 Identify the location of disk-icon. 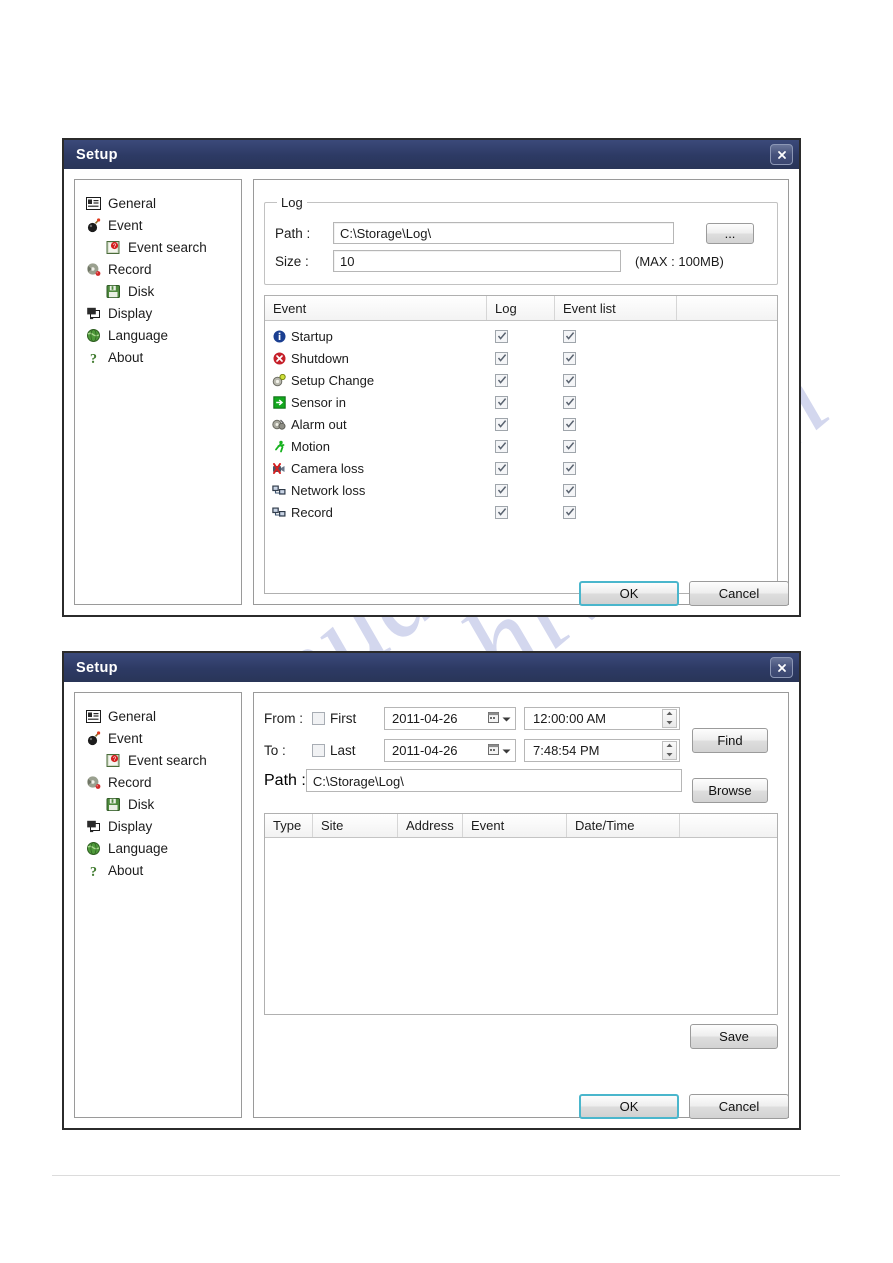
(113, 291).